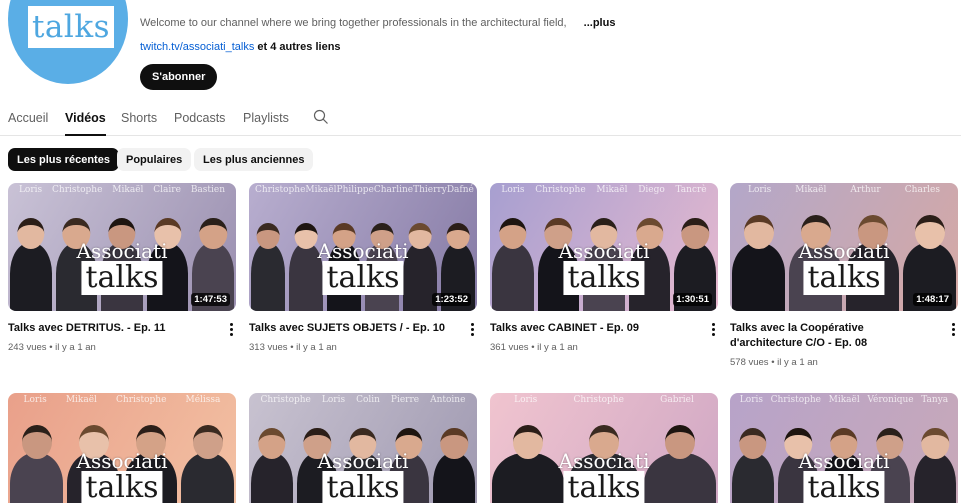  I want to click on guest-name: Bastien, so click(208, 190).